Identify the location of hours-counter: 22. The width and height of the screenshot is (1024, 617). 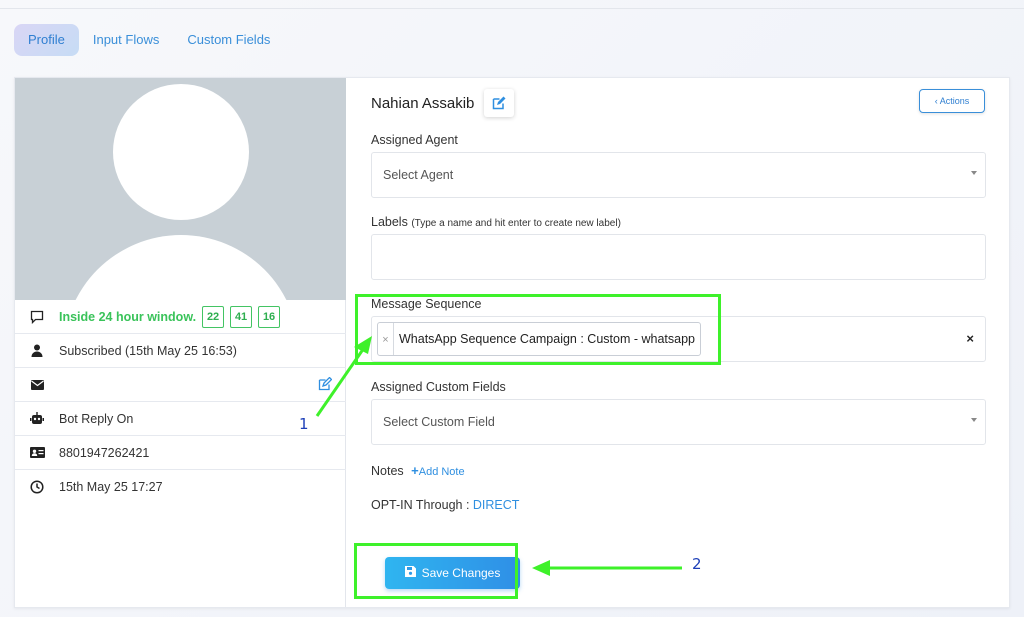
(213, 316).